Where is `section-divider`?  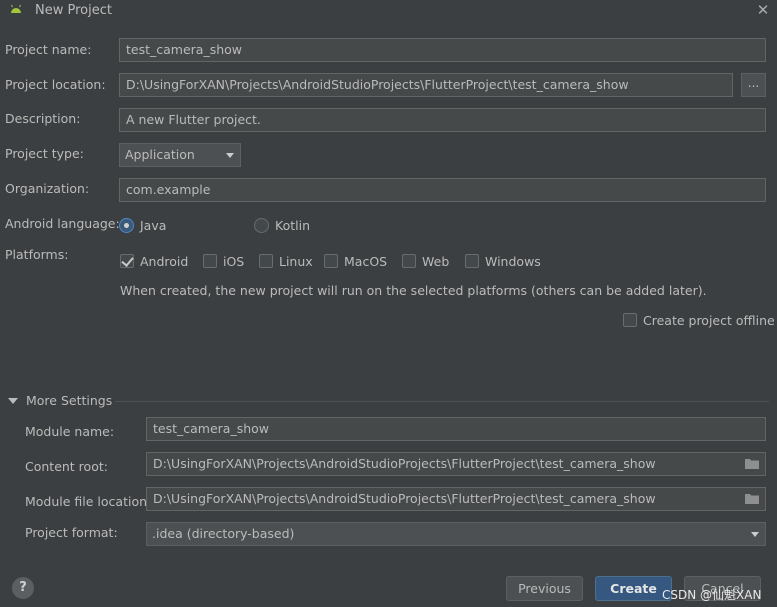
section-divider is located at coordinates (442, 401).